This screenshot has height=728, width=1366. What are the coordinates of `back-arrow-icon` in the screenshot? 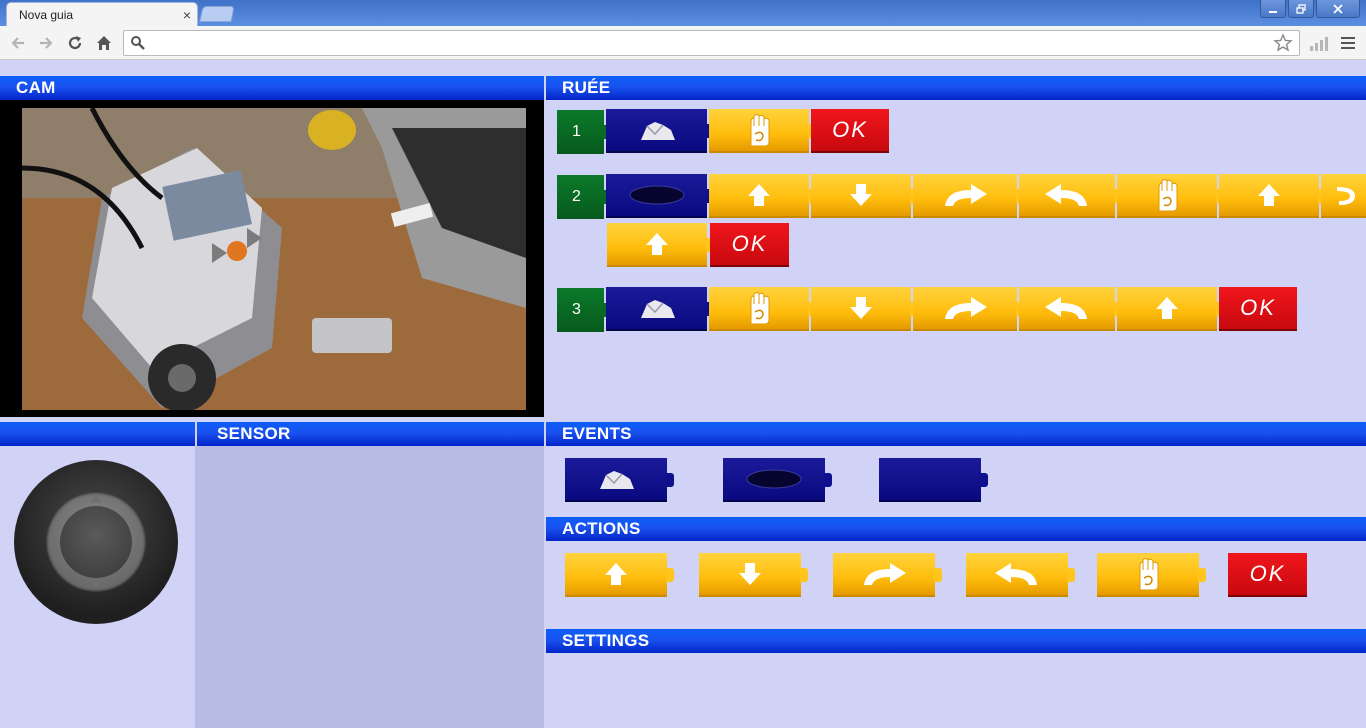 It's located at (17, 43).